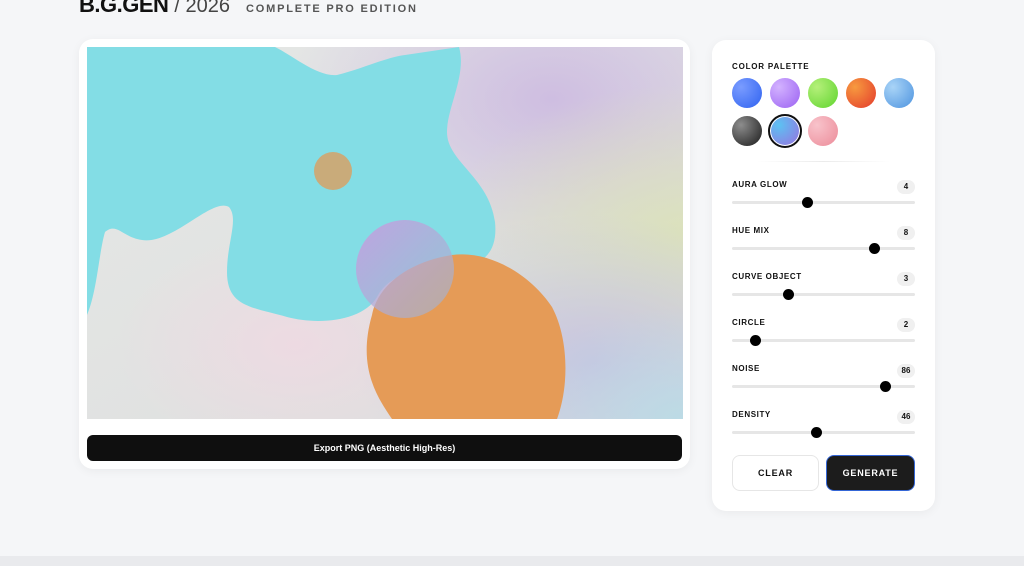 The image size is (1024, 566). What do you see at coordinates (785, 131) in the screenshot?
I see `palette-swatch-iris-sky` at bounding box center [785, 131].